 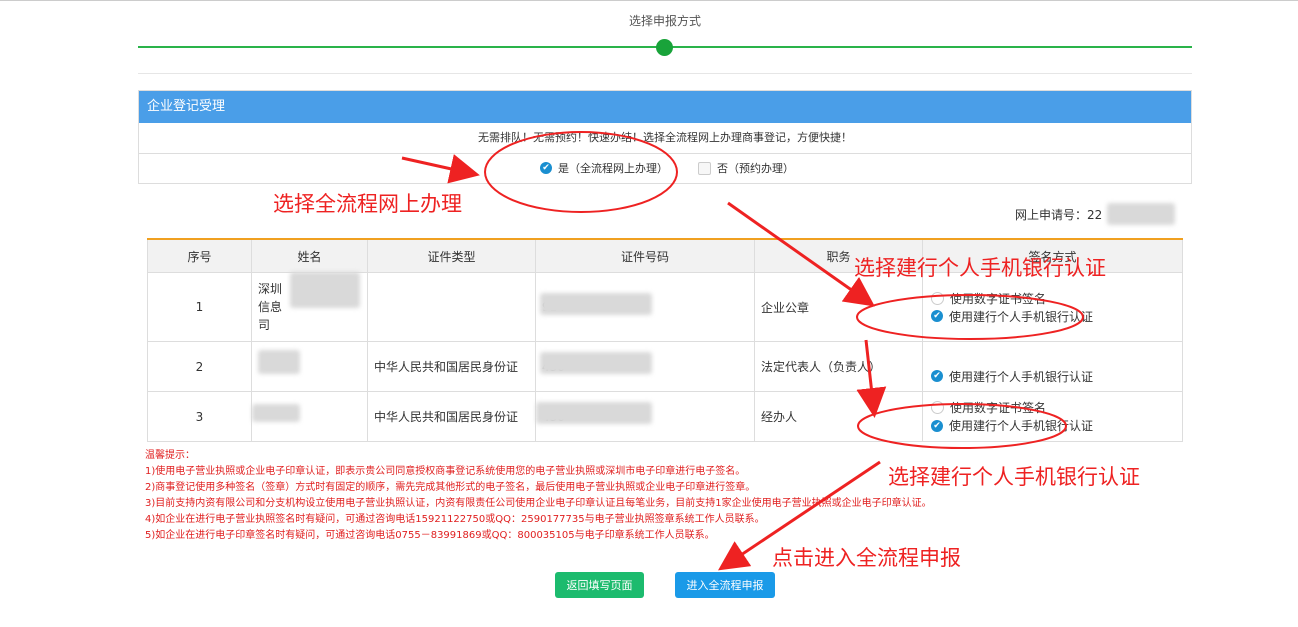 I want to click on application-number-value: 22, so click(x=1095, y=215).